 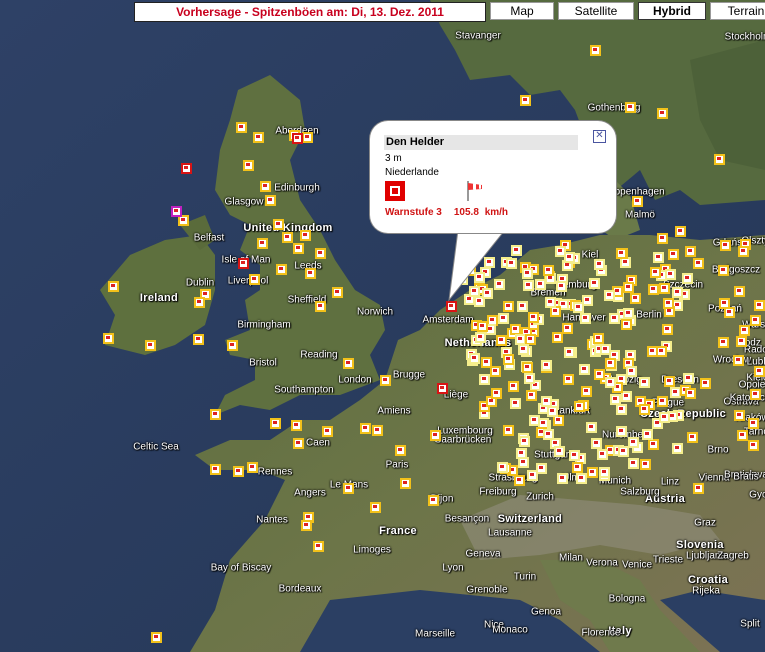 I want to click on map-type-hybrid-button: Hybrid, so click(x=672, y=11).